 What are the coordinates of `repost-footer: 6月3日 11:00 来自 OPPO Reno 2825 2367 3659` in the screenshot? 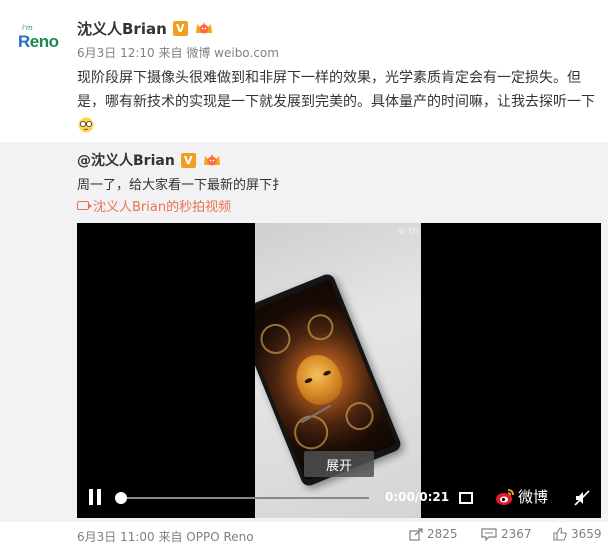 It's located at (304, 536).